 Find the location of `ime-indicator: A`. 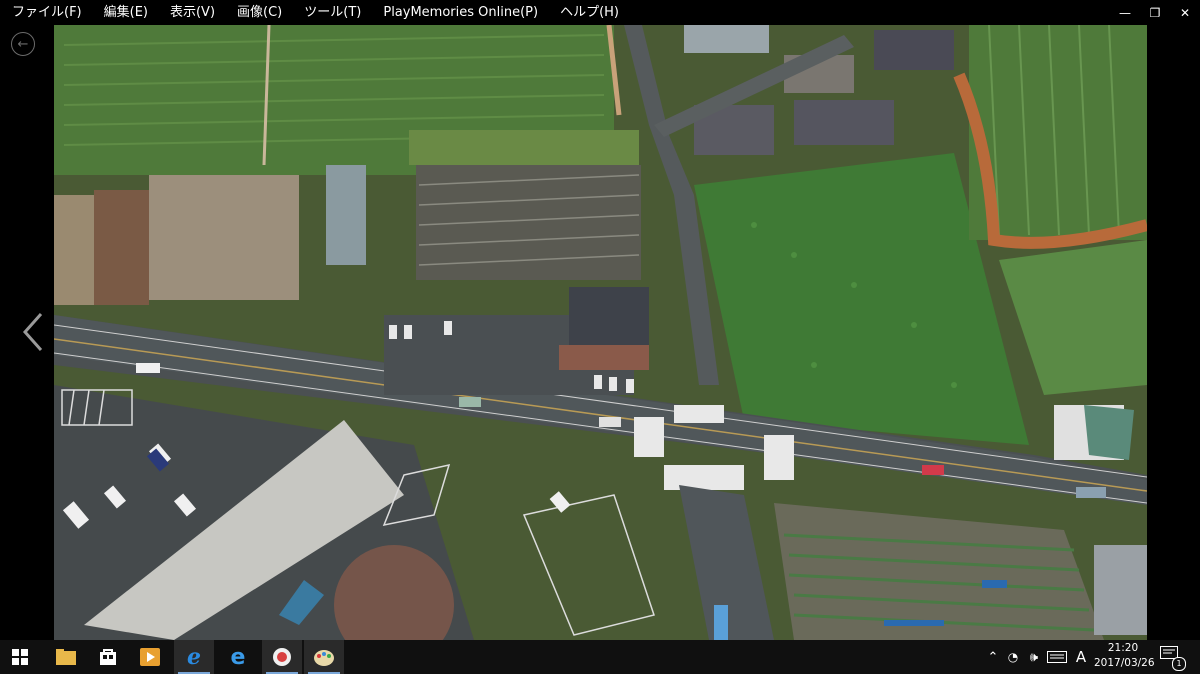

ime-indicator: A is located at coordinates (1081, 657).